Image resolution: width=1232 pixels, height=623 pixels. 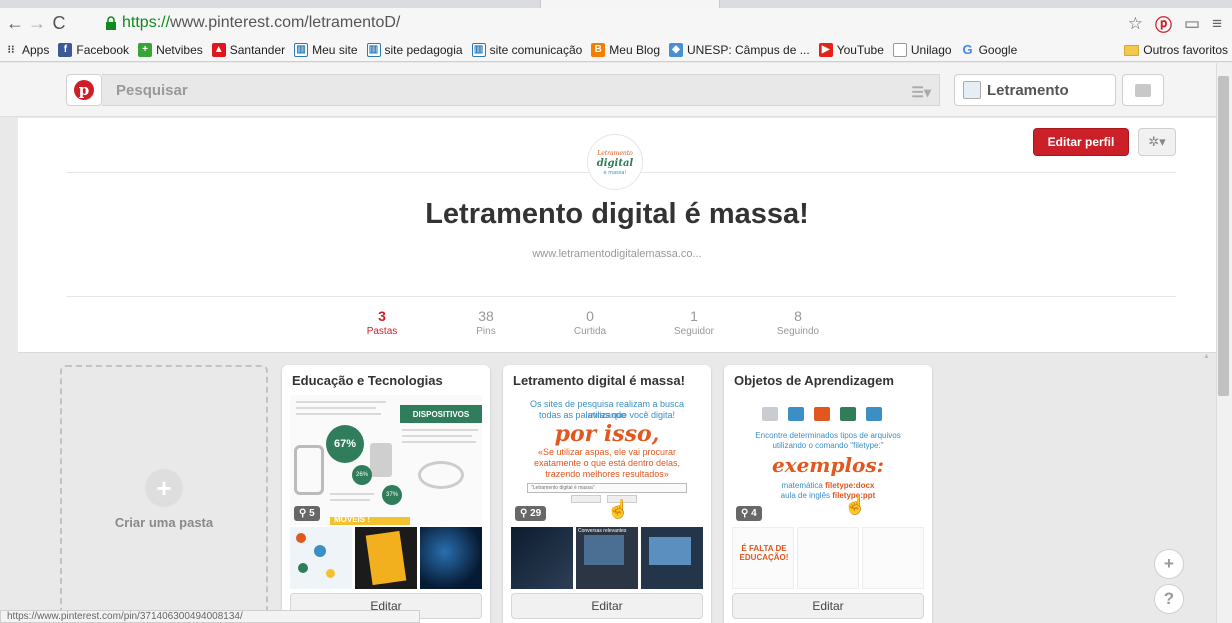 I want to click on bookmark-label: site pedagogia, so click(x=423, y=49).